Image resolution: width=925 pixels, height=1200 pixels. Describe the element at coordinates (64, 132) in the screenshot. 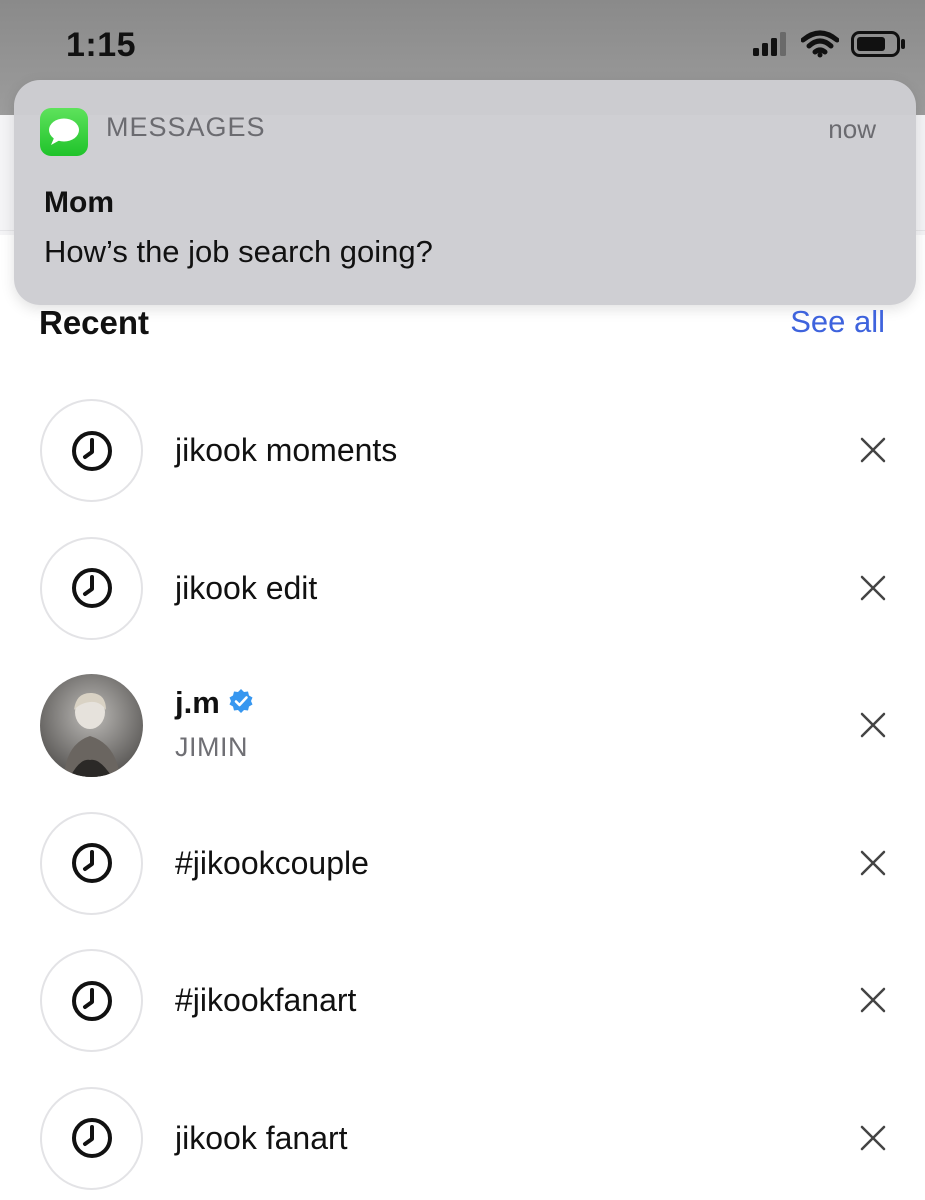

I see `messages-bubble-icon` at that location.